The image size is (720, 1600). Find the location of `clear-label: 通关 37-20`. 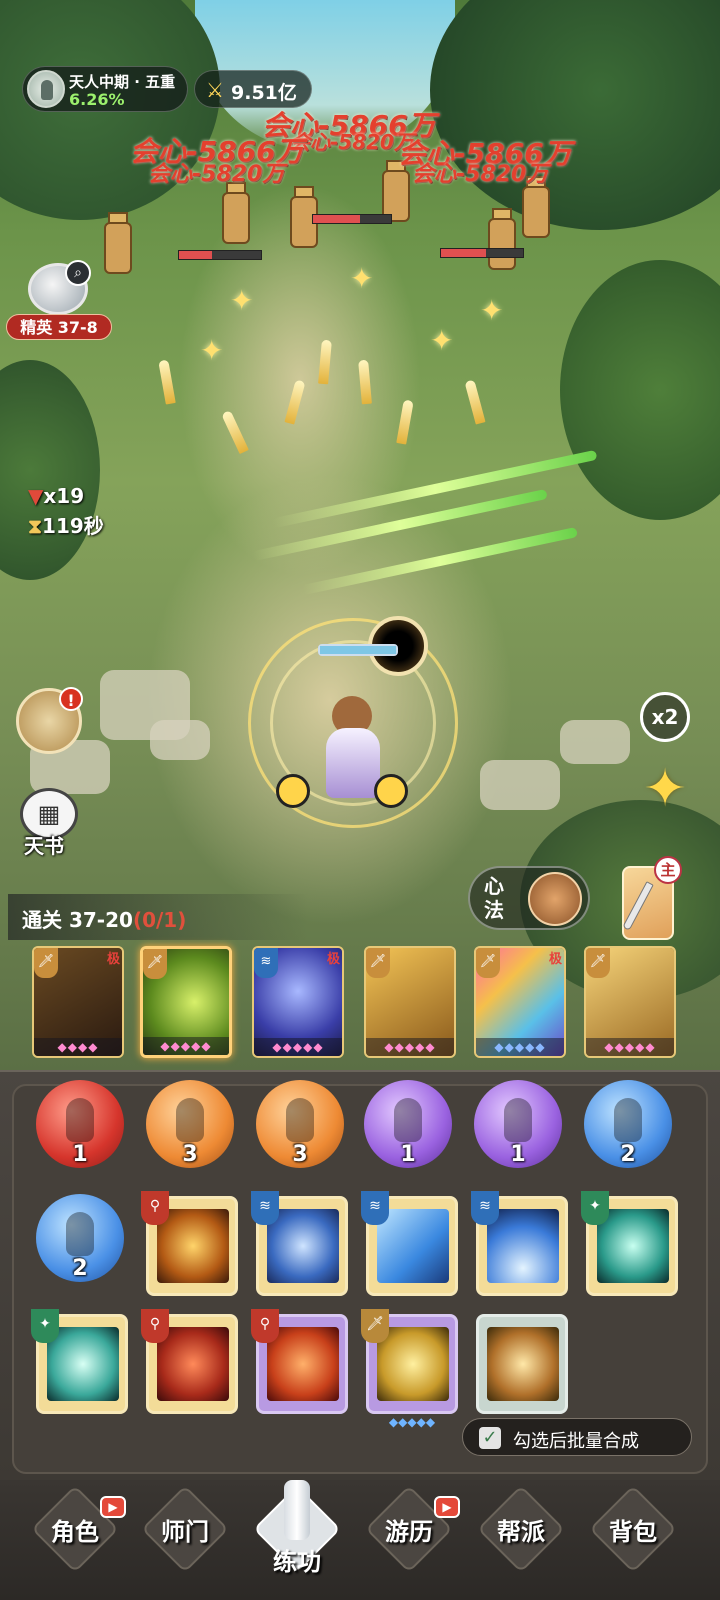

clear-label: 通关 37-20 is located at coordinates (77, 920).